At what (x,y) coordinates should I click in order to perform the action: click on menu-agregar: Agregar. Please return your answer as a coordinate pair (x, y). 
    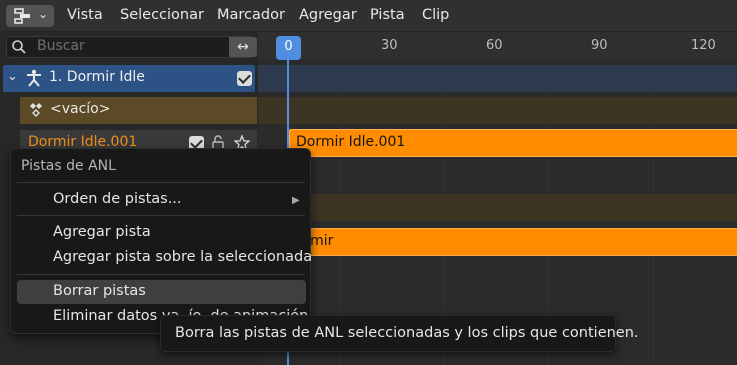
    Looking at the image, I should click on (328, 15).